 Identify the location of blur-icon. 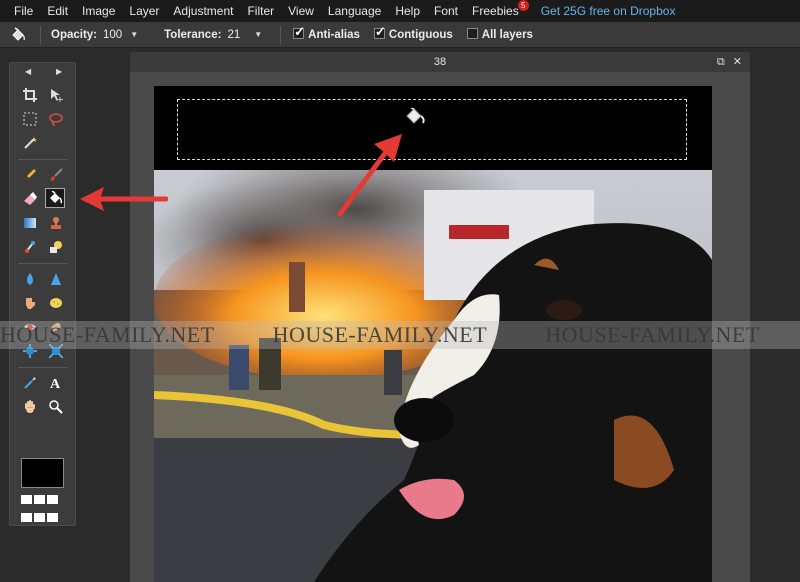
(30, 279).